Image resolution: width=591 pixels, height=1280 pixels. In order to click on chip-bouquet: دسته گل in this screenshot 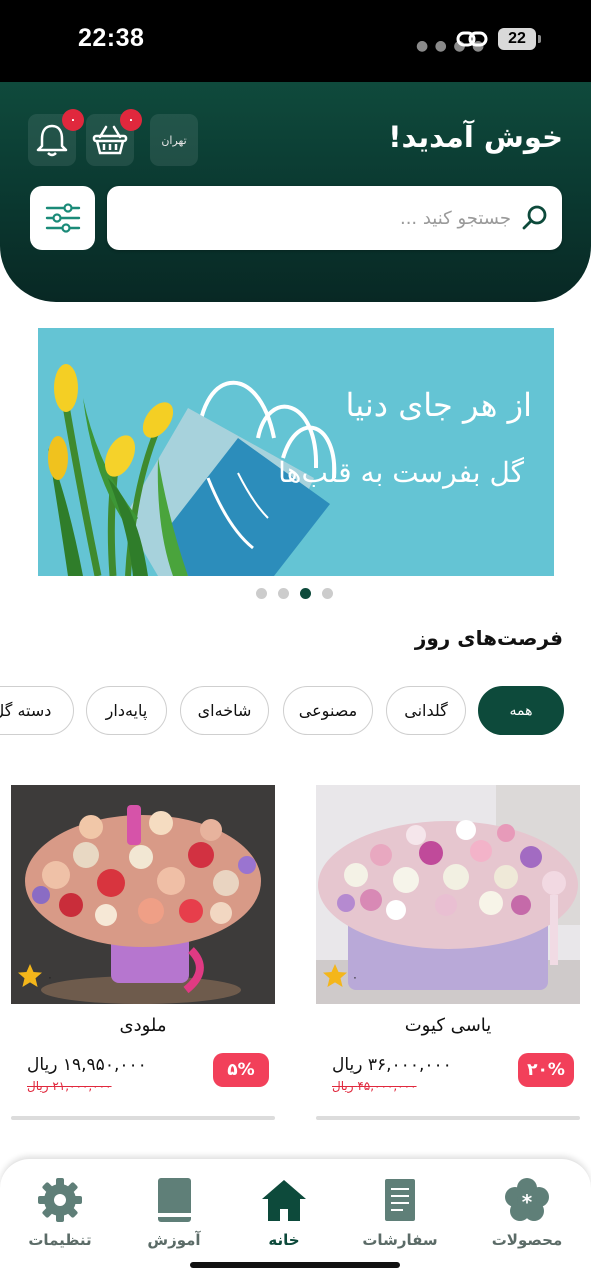, I will do `click(37, 710)`.